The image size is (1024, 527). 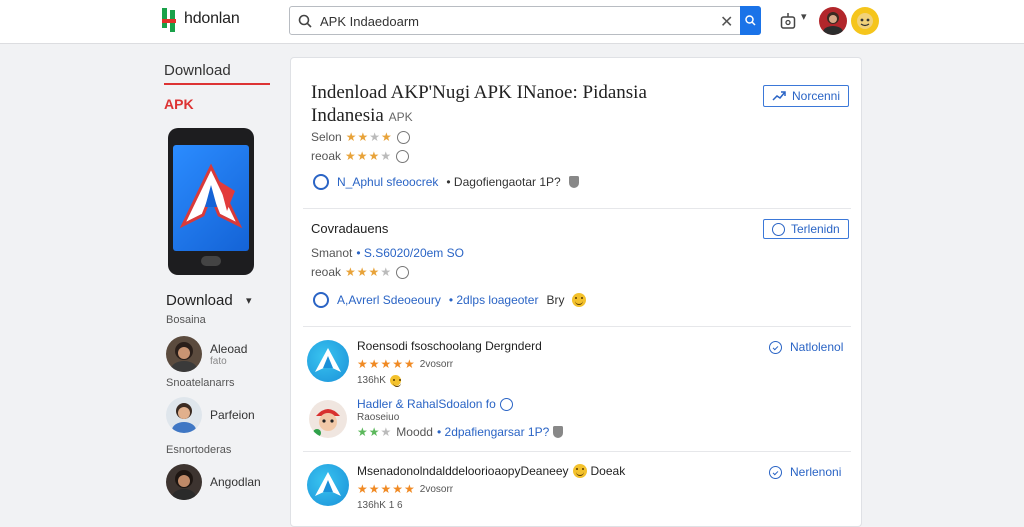 What do you see at coordinates (815, 229) in the screenshot?
I see `button-label: Terlenidn` at bounding box center [815, 229].